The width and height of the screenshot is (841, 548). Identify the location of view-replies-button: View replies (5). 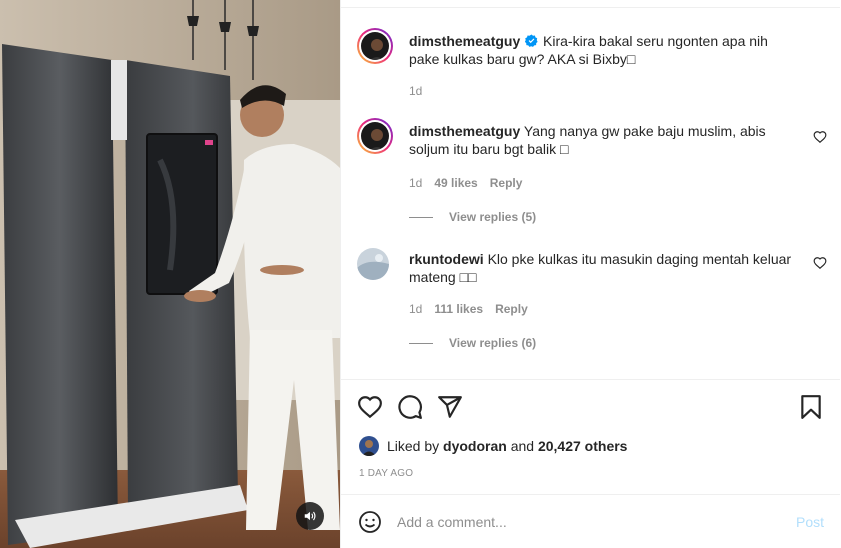
(472, 217).